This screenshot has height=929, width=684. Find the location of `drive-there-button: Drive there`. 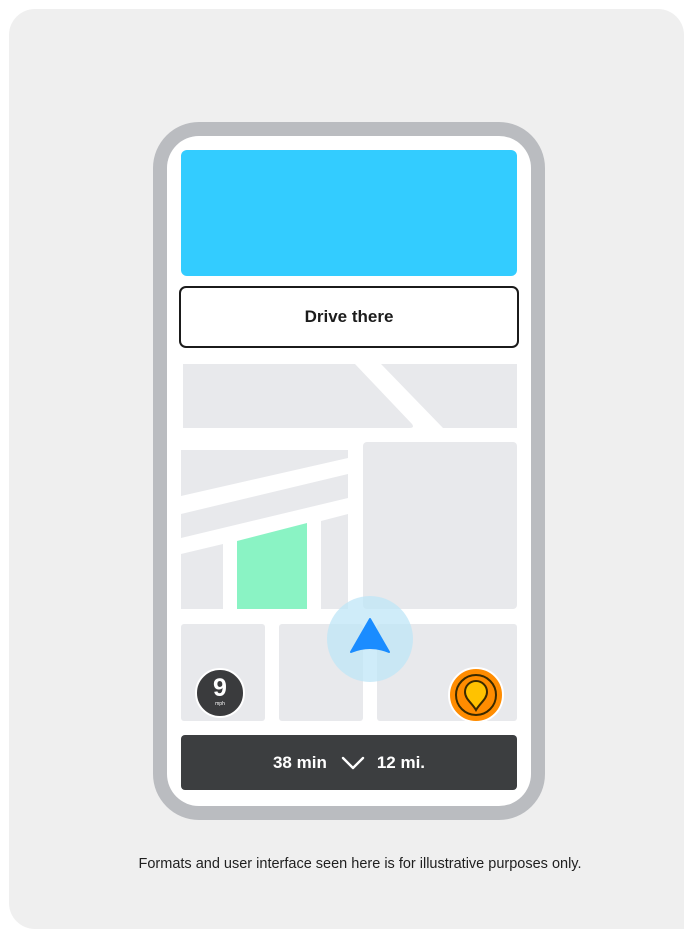

drive-there-button: Drive there is located at coordinates (349, 317).